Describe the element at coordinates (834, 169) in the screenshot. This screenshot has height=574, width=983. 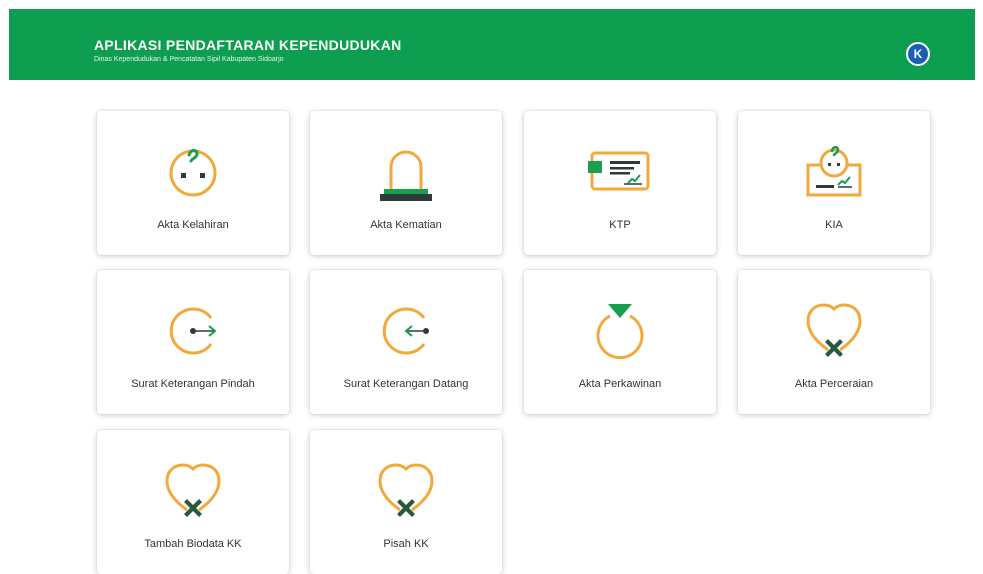
I see `child-id-card-icon` at that location.